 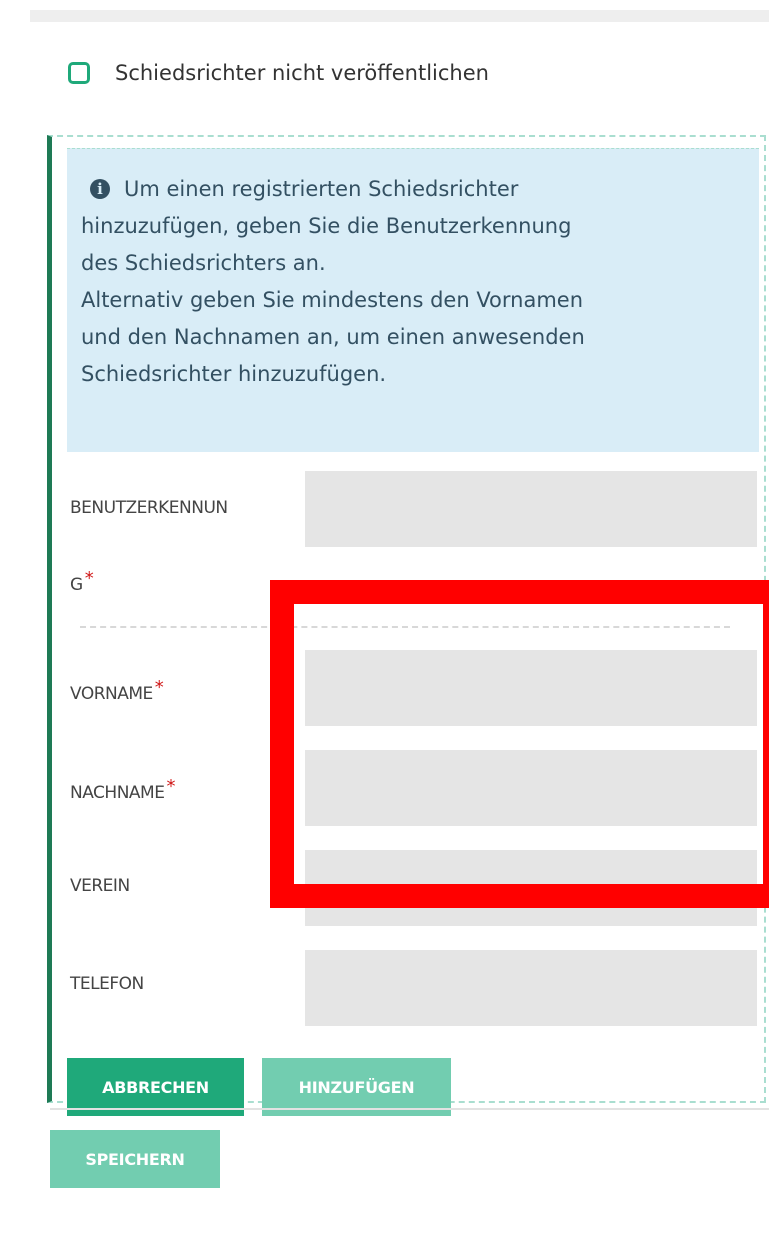 What do you see at coordinates (135, 1159) in the screenshot?
I see `save-button: SPEICHERN` at bounding box center [135, 1159].